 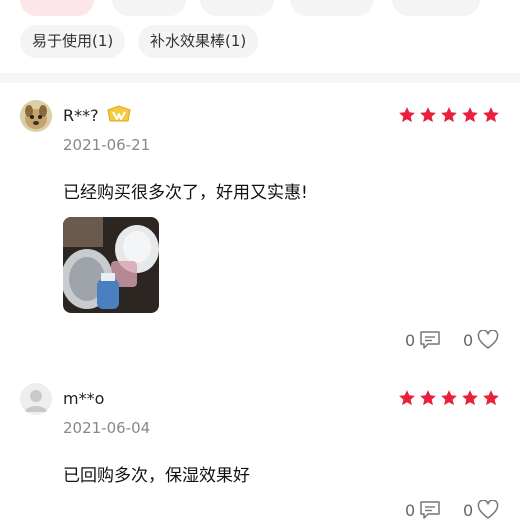 What do you see at coordinates (156, 476) in the screenshot?
I see `review-text: 已回购多次，保湿效果好` at bounding box center [156, 476].